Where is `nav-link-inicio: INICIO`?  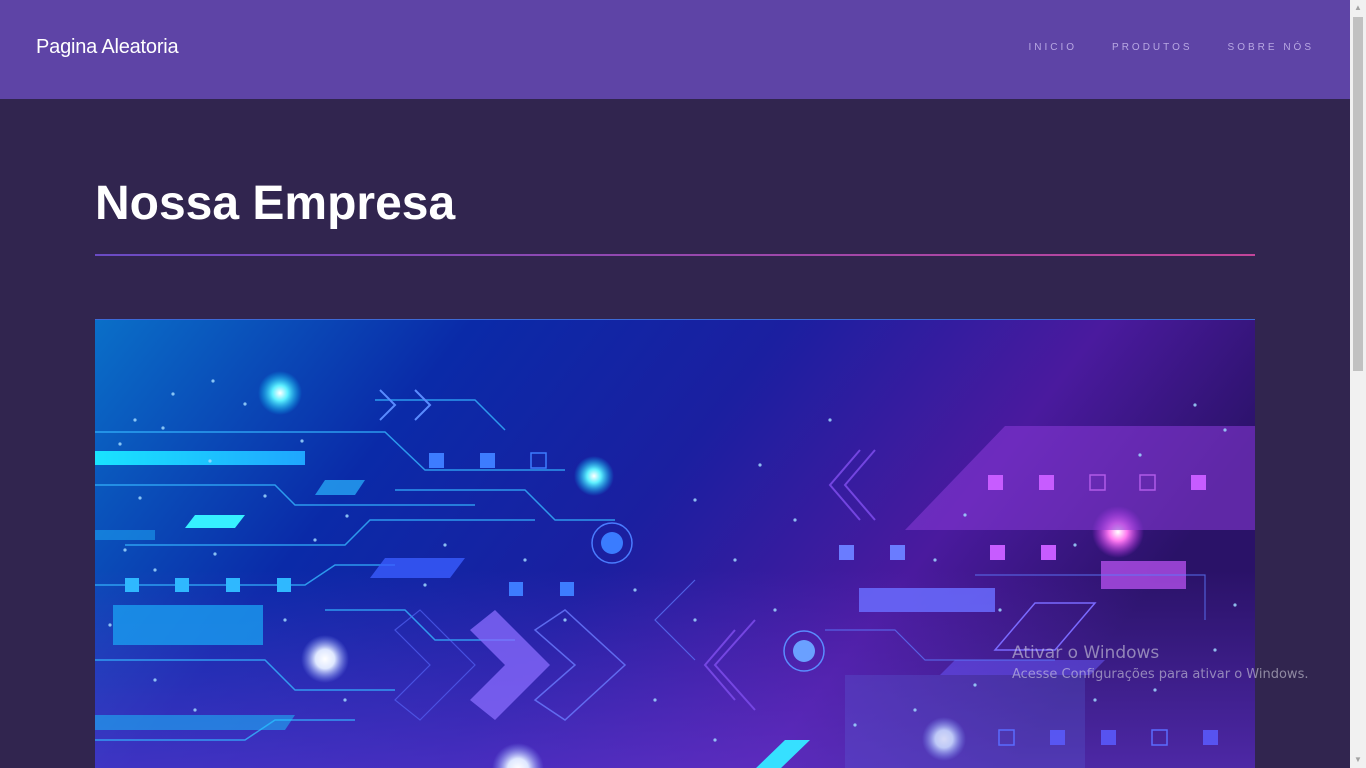
nav-link-inicio: INICIO is located at coordinates (1052, 47).